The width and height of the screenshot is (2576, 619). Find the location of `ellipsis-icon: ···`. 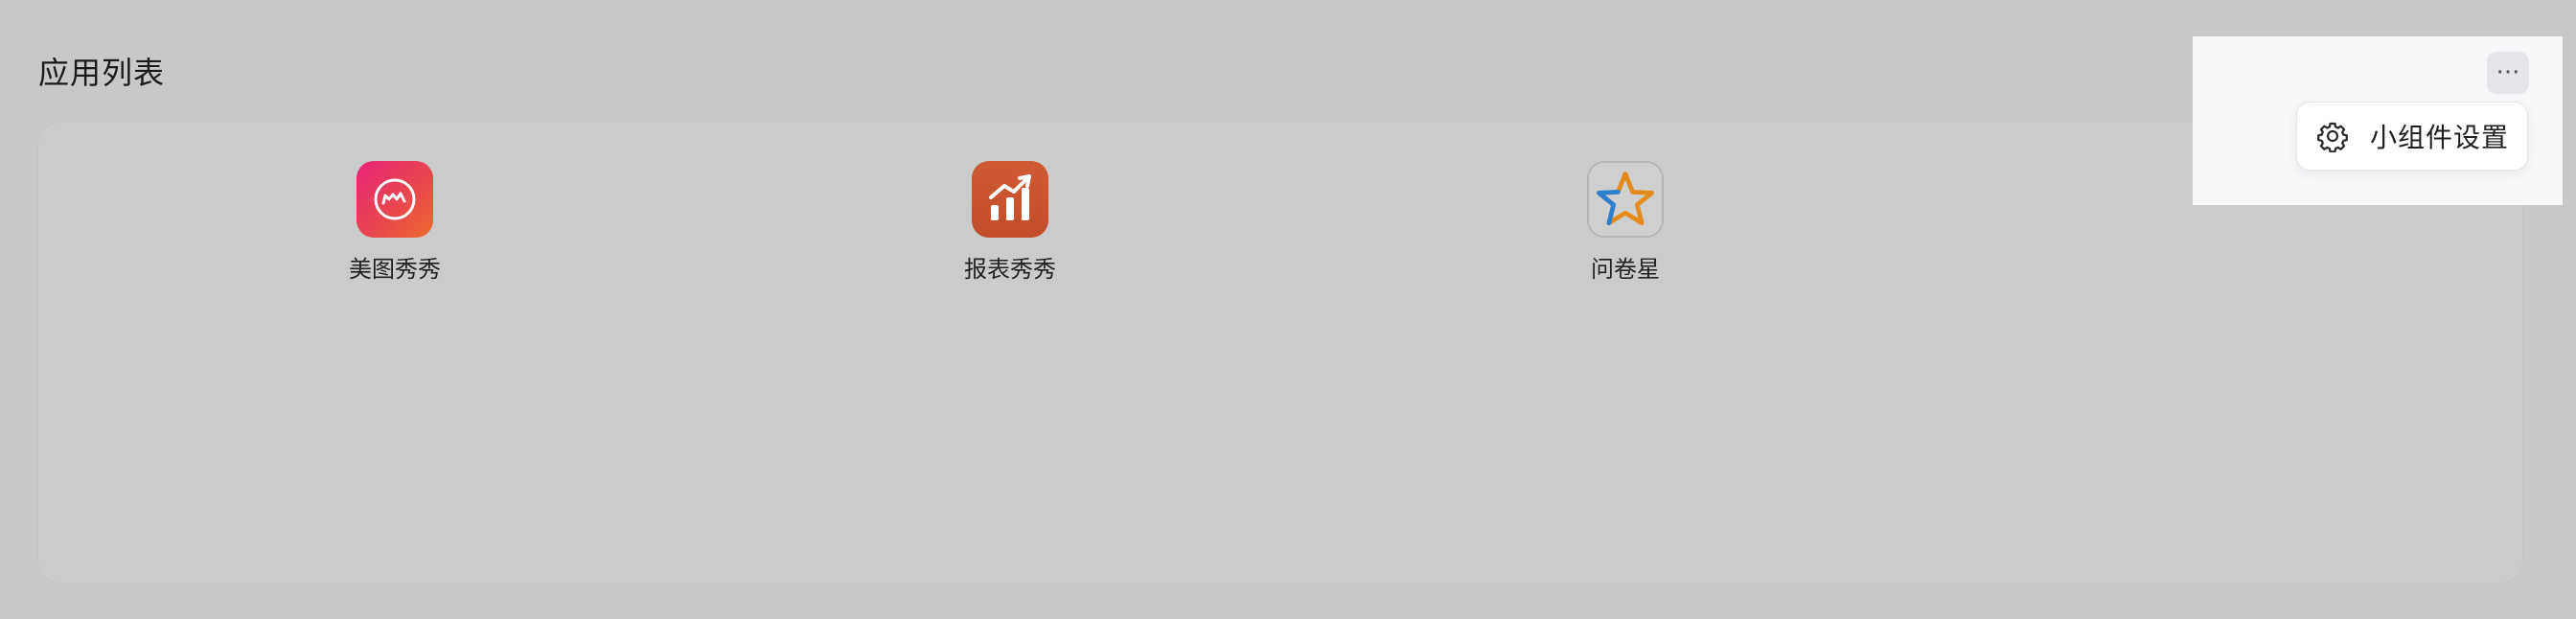

ellipsis-icon: ··· is located at coordinates (2508, 72).